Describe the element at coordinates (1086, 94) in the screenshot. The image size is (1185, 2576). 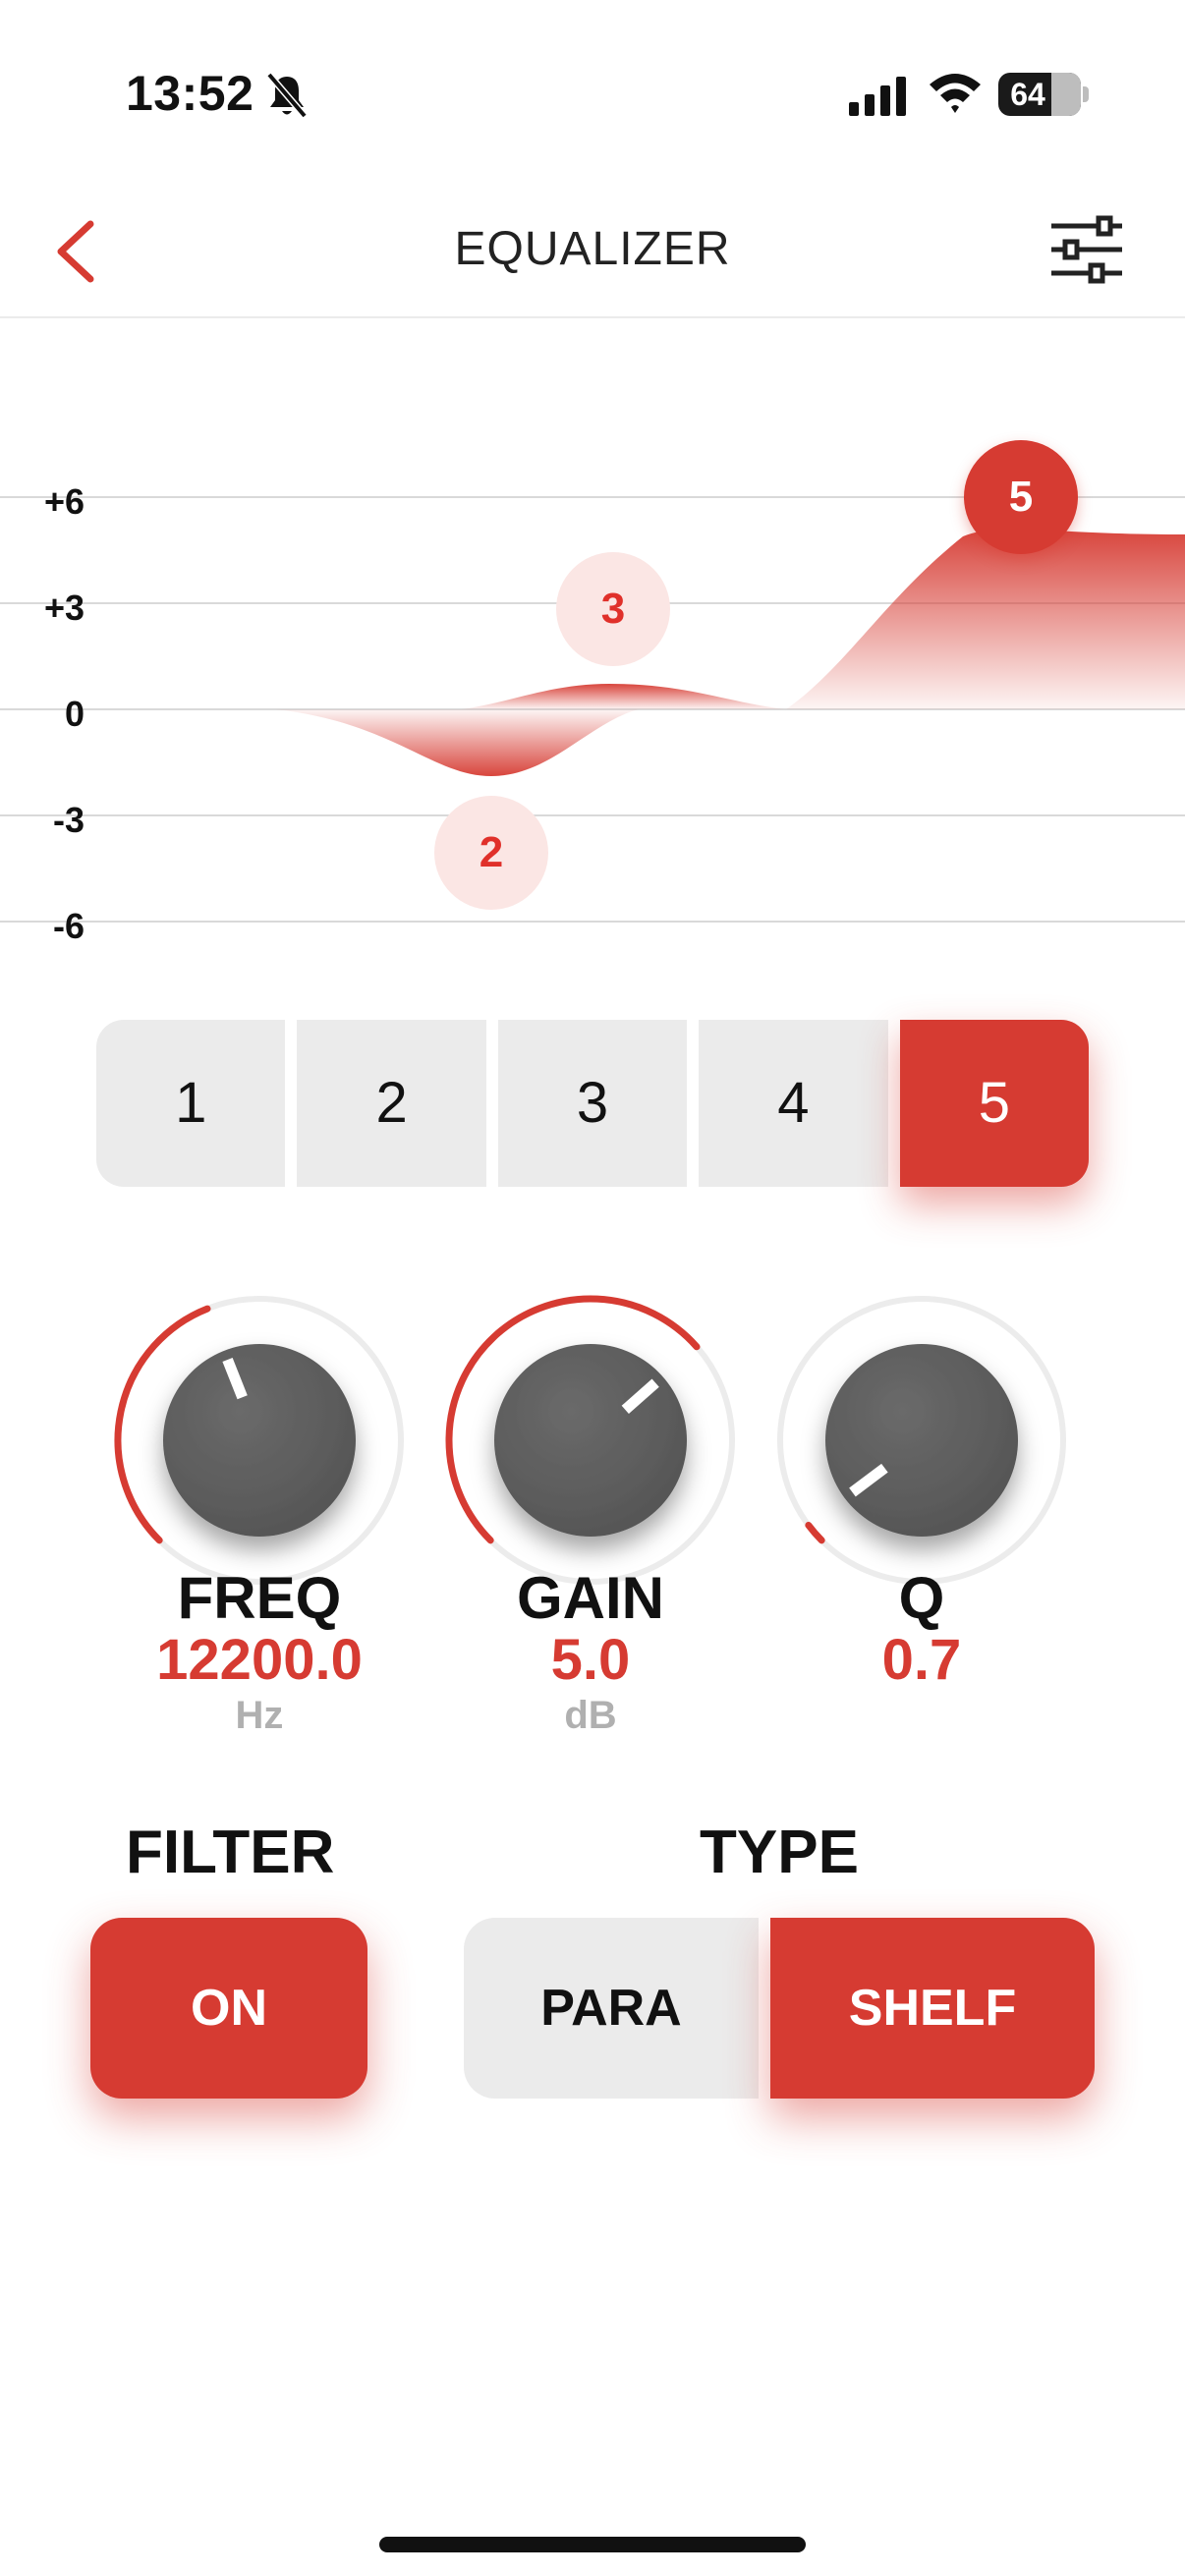
I see `battery-tip` at that location.